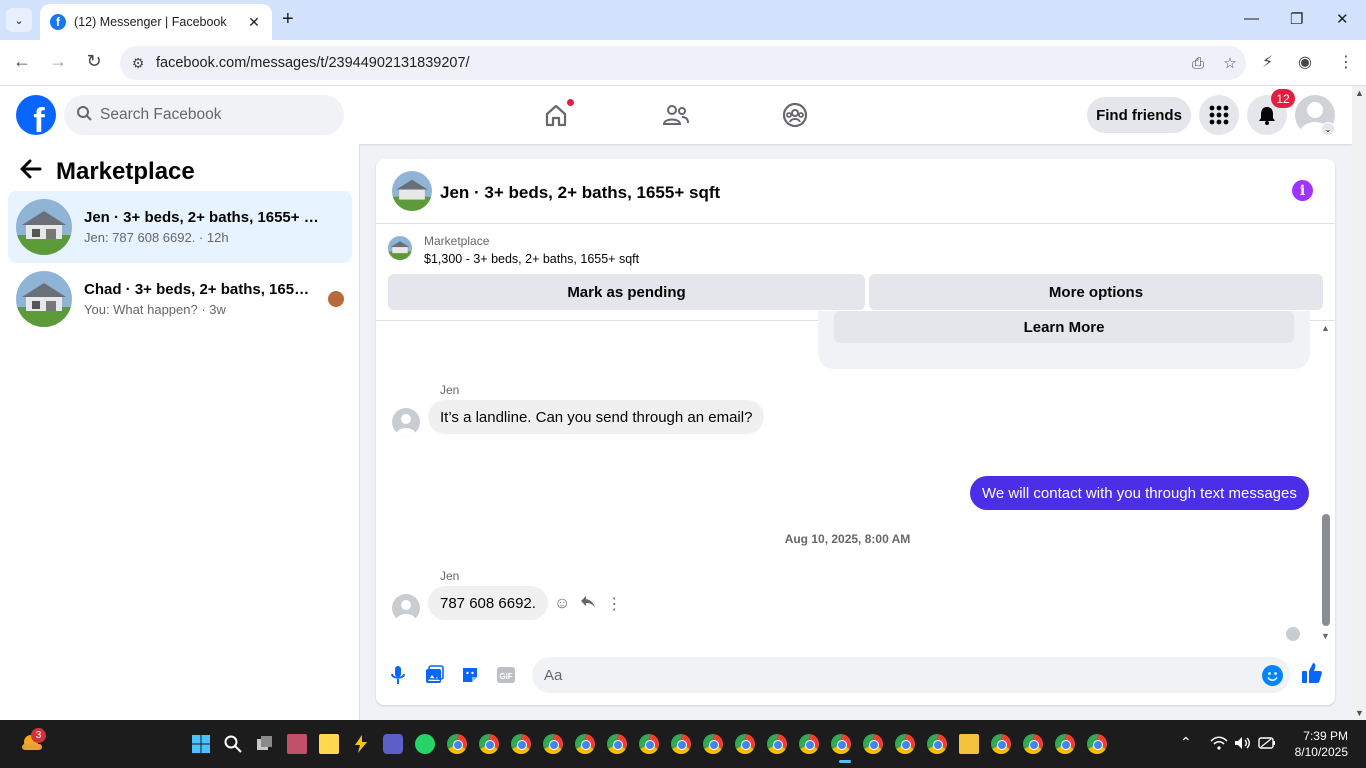 The width and height of the screenshot is (1366, 768). I want to click on volume-icon, so click(1243, 744).